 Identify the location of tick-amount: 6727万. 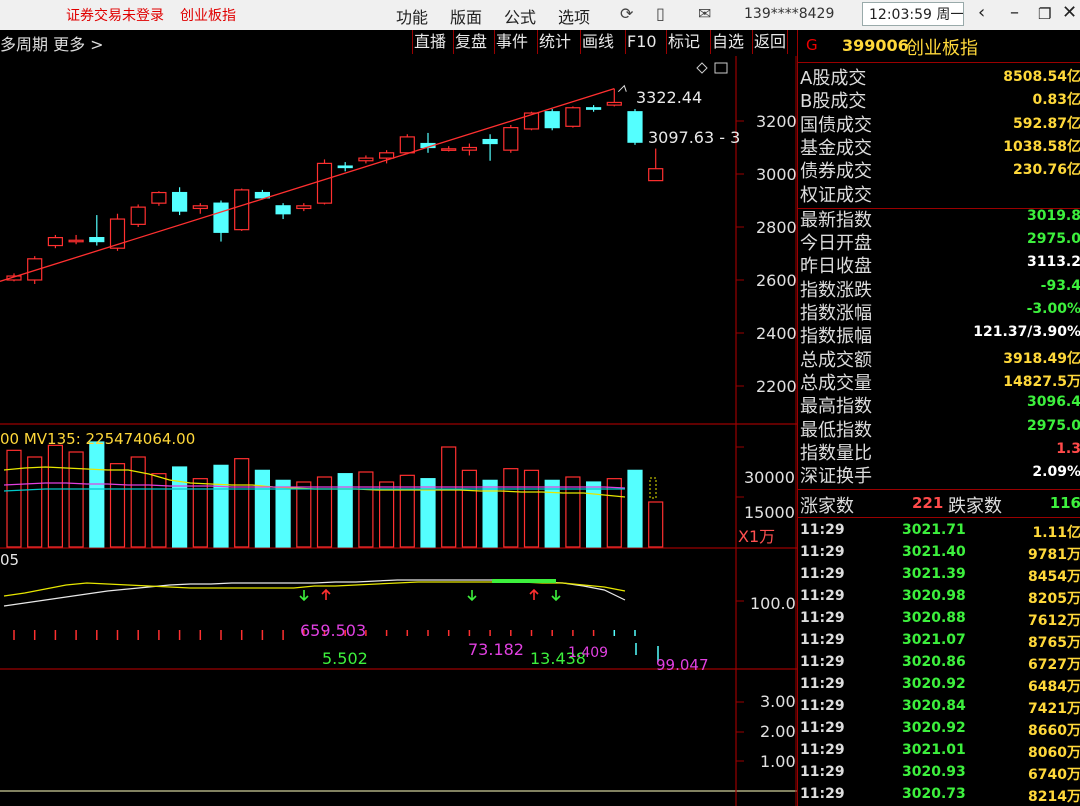
(1054, 665).